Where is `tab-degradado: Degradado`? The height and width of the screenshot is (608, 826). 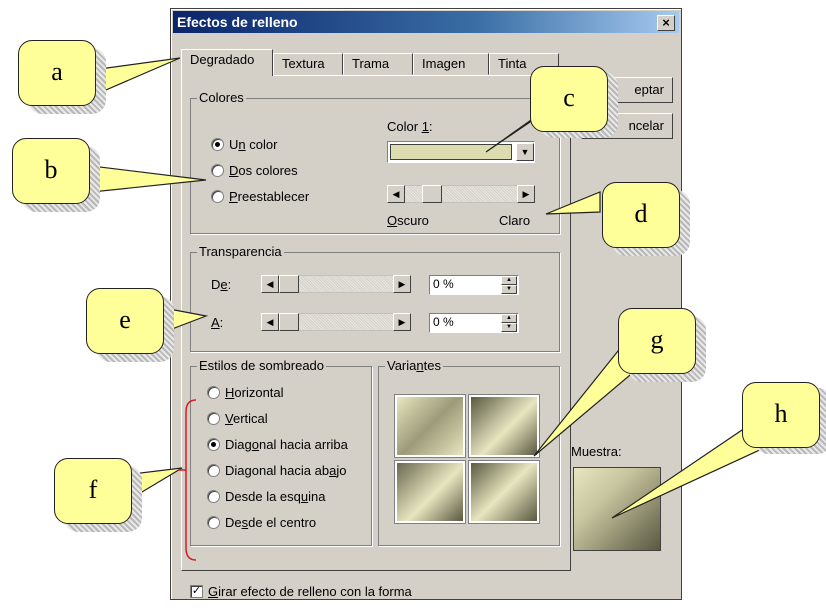 tab-degradado: Degradado is located at coordinates (227, 62).